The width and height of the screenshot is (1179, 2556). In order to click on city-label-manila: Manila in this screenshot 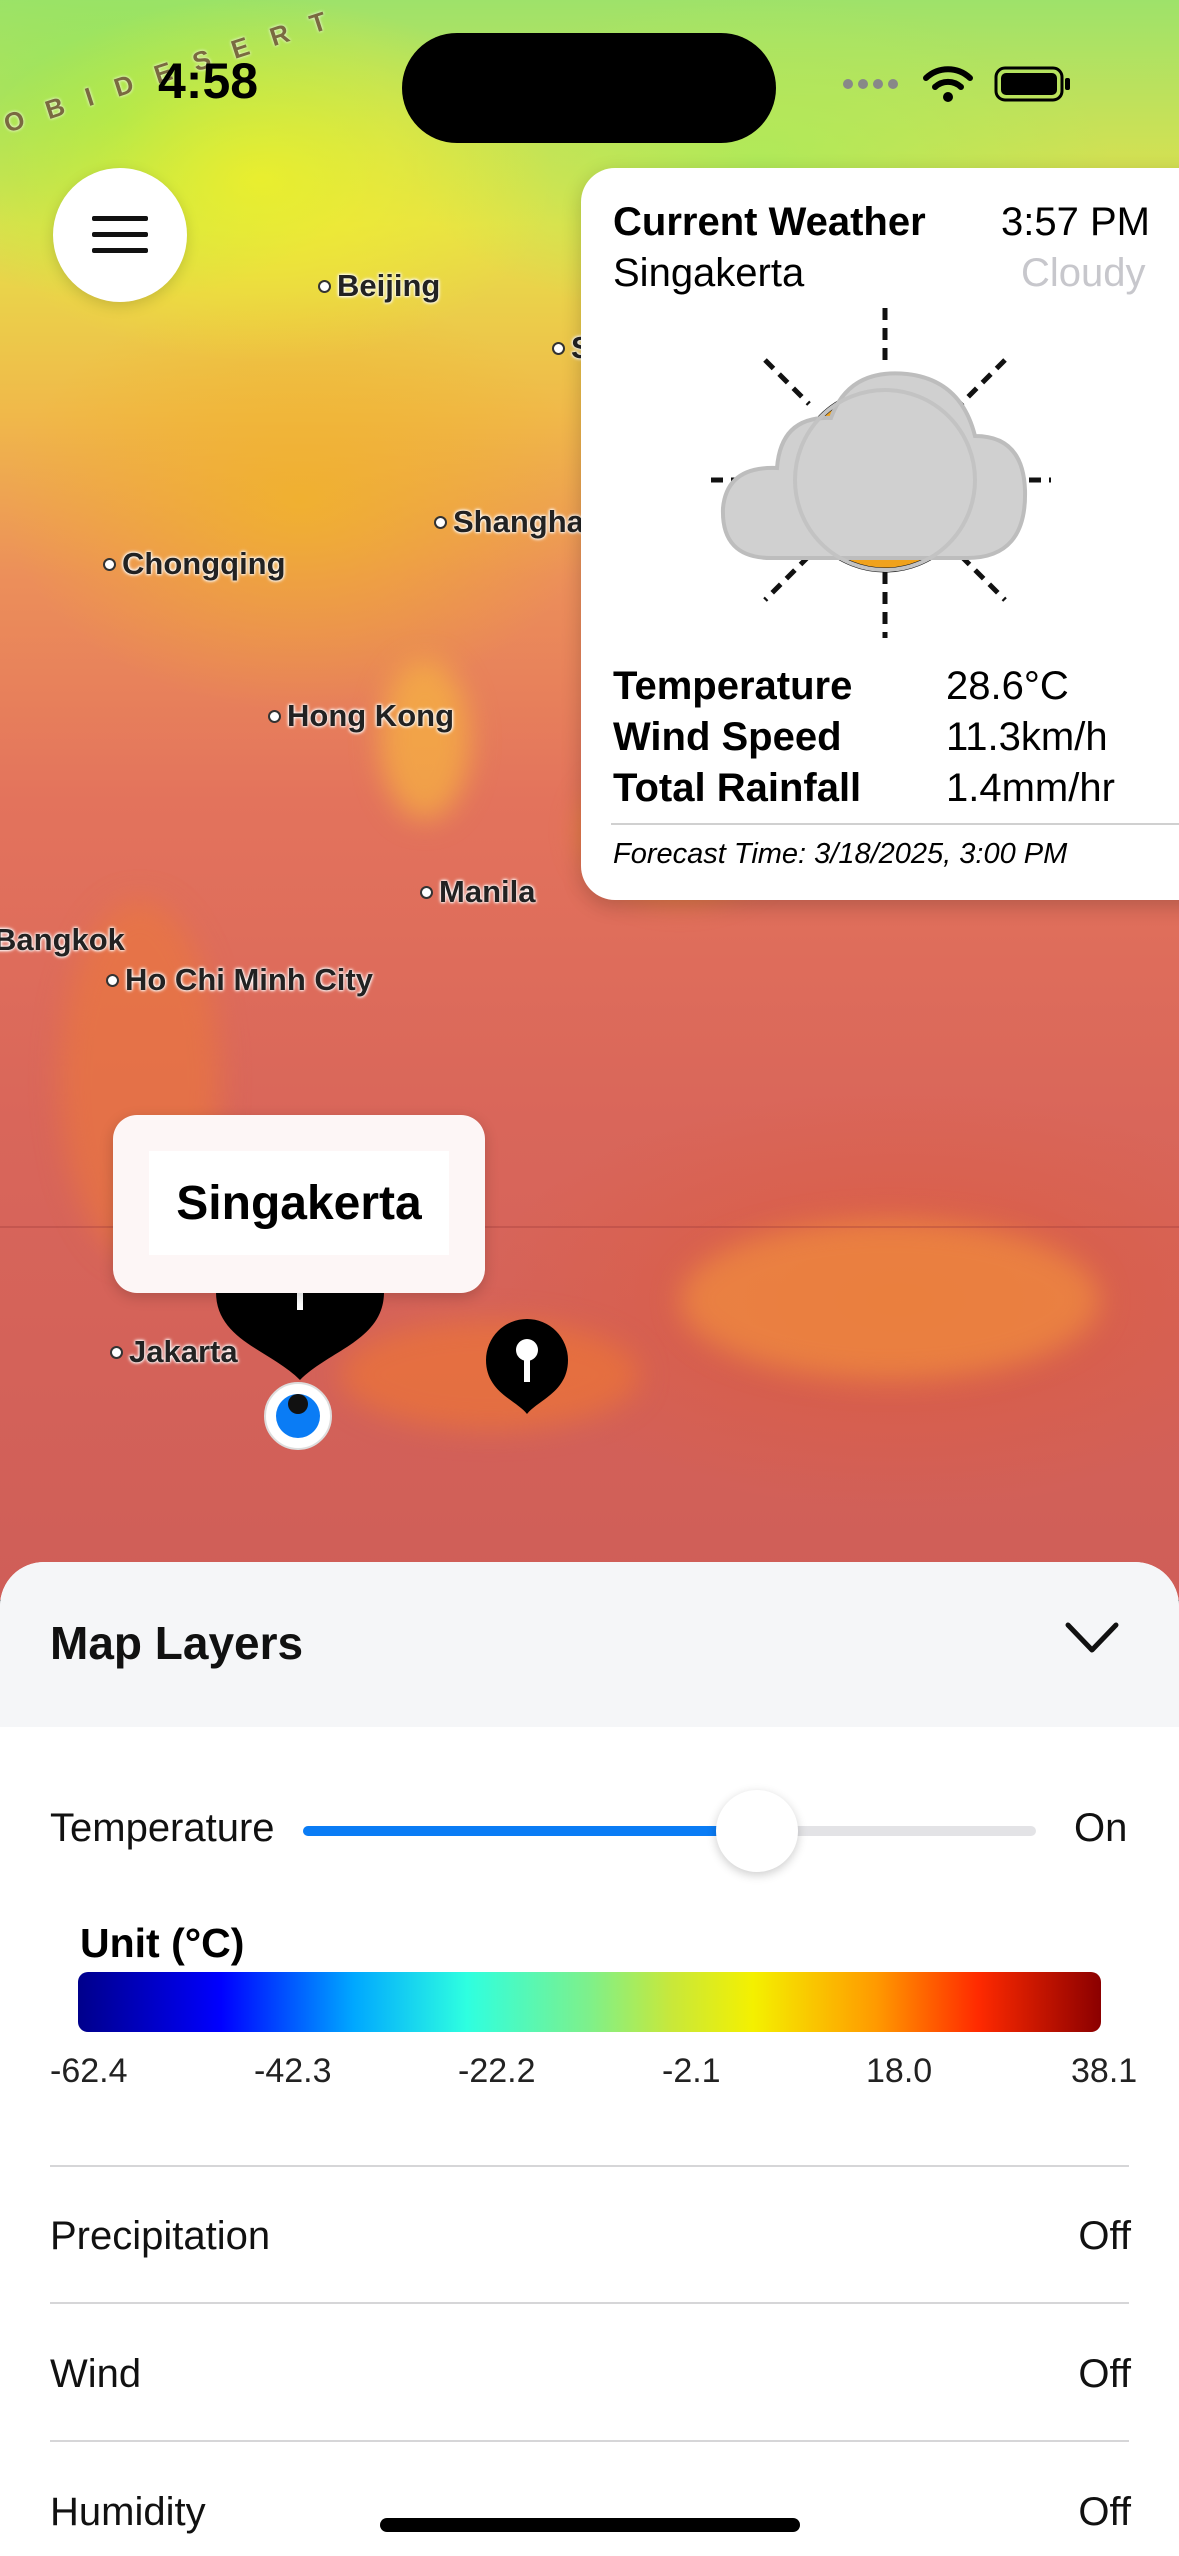, I will do `click(477, 892)`.